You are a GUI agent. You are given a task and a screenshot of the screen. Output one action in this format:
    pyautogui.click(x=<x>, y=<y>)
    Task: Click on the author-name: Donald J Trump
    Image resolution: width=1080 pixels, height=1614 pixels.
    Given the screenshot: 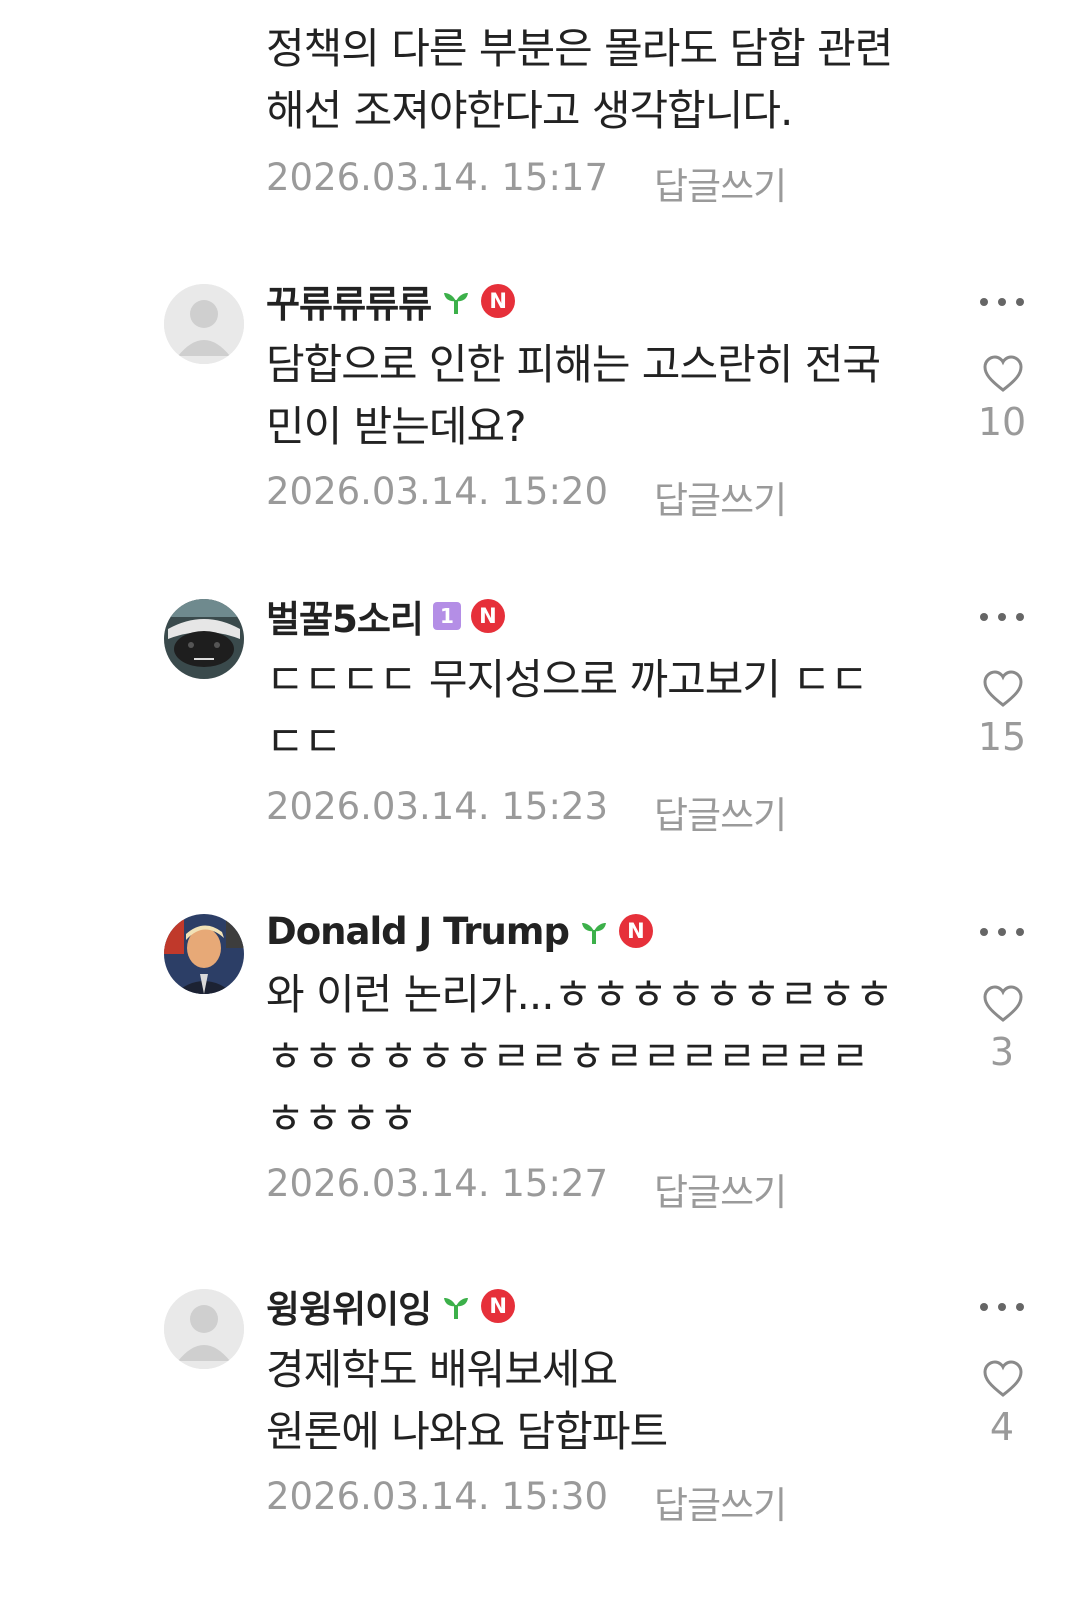 What is the action you would take?
    pyautogui.click(x=418, y=931)
    